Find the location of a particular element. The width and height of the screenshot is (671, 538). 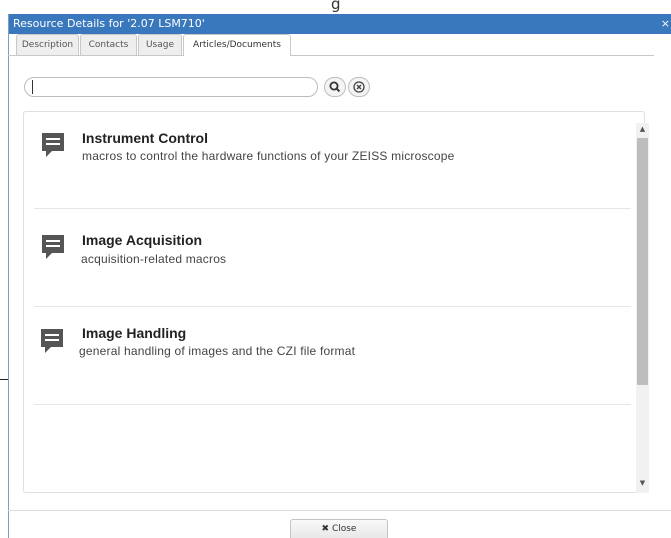

list-scrollbar: ▲ ▼ is located at coordinates (642, 308).